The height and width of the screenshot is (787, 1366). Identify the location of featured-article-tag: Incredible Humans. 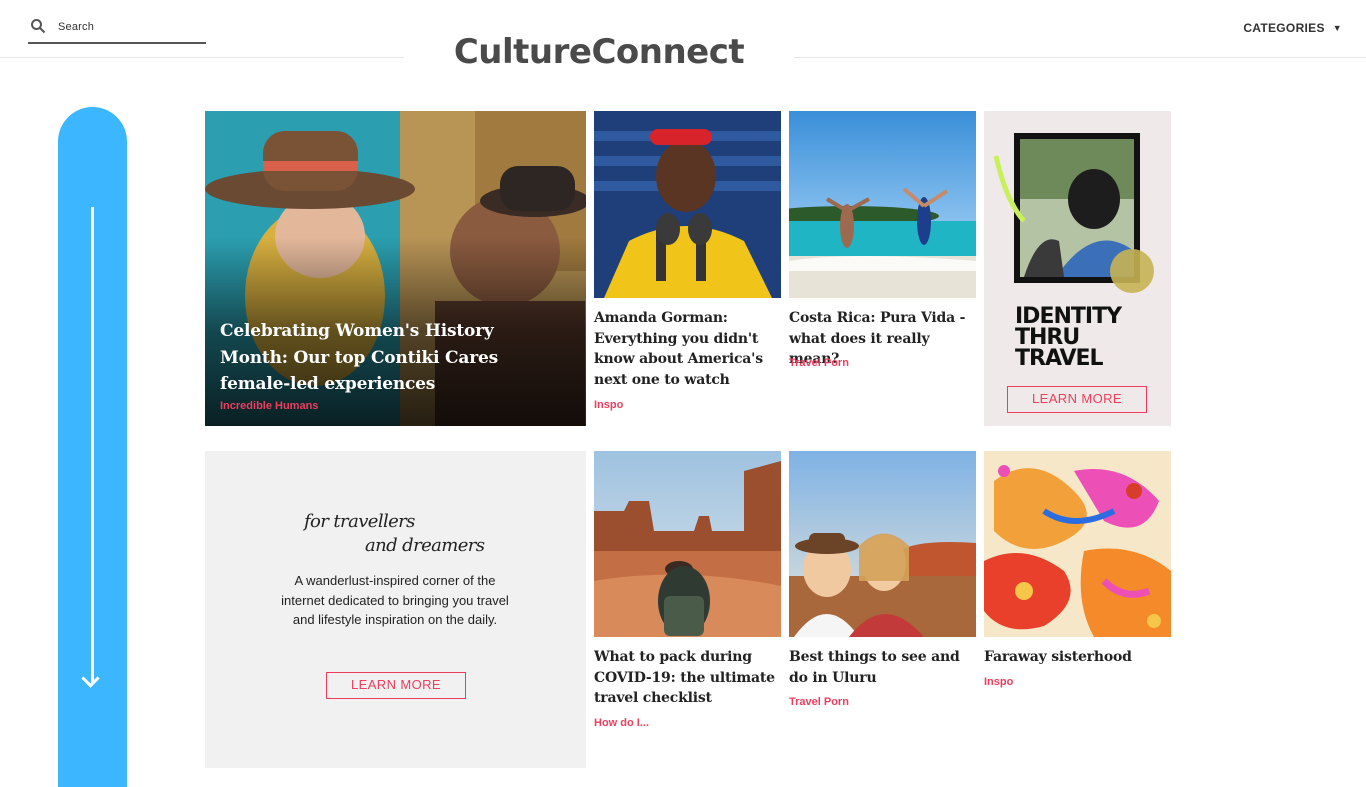
(269, 406).